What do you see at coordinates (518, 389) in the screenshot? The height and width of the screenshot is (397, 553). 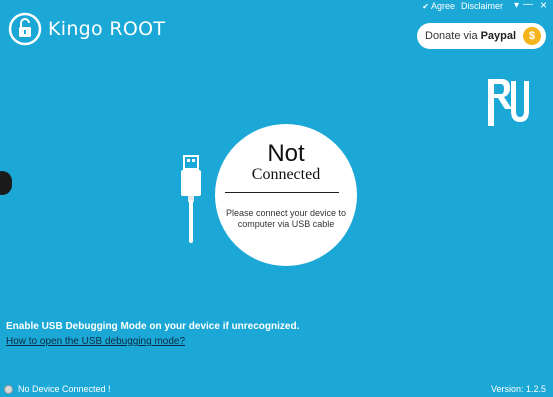 I see `version-label: Version: 1.2.5` at bounding box center [518, 389].